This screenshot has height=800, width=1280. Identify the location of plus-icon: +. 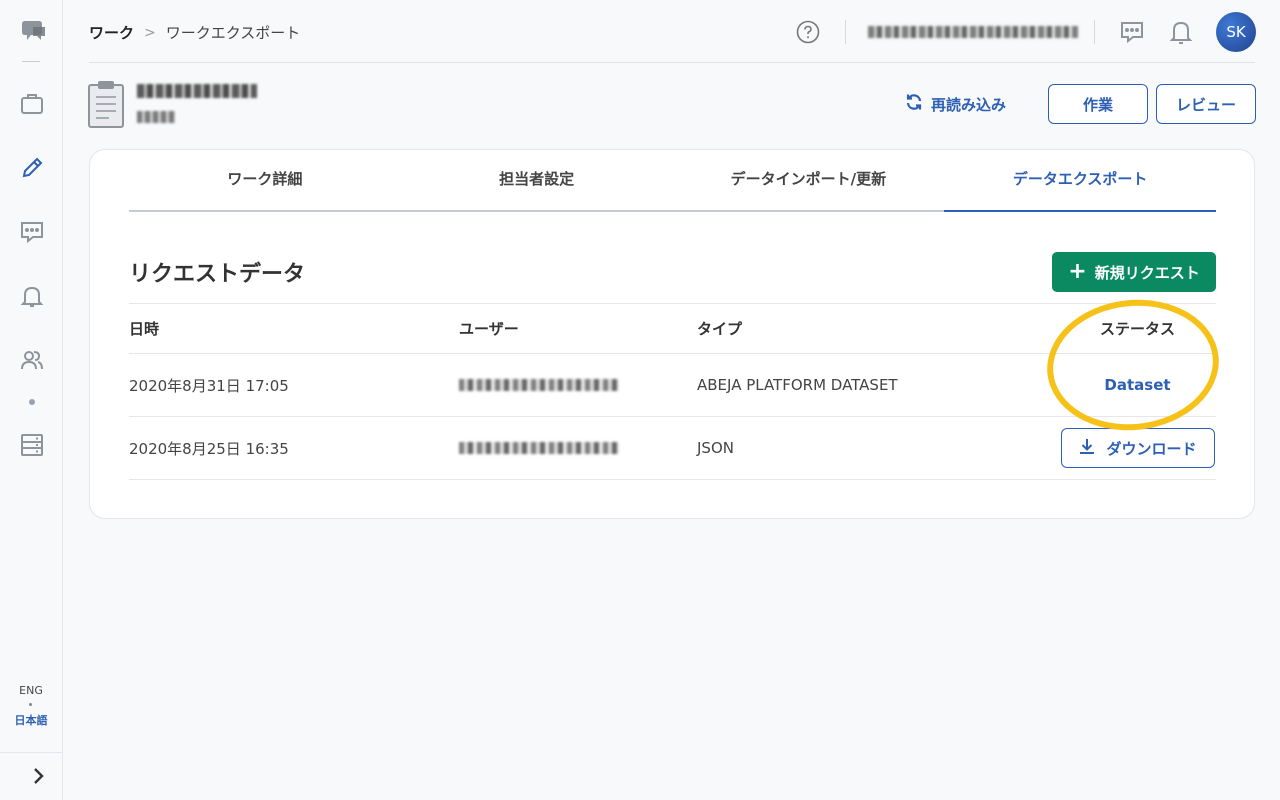
(1077, 271).